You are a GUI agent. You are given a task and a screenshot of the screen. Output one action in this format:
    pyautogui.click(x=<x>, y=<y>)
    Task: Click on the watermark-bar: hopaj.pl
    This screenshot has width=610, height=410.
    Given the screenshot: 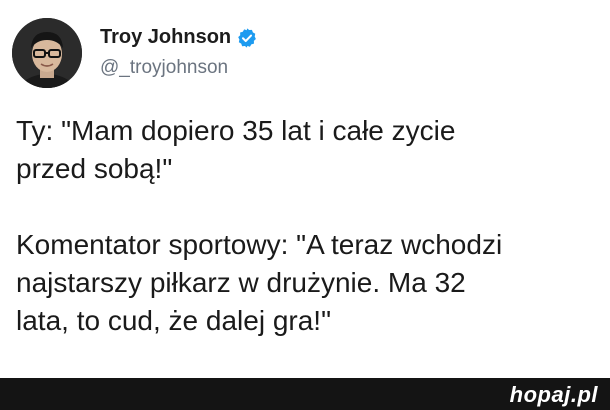 What is the action you would take?
    pyautogui.click(x=305, y=394)
    